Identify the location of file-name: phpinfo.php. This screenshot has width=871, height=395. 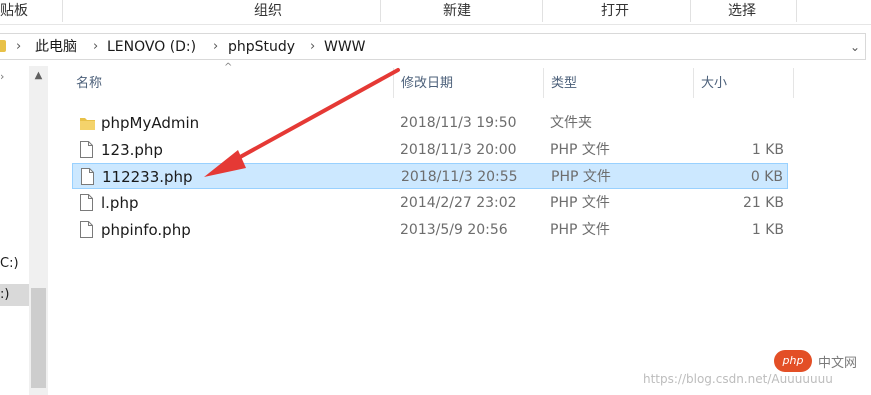
(146, 230).